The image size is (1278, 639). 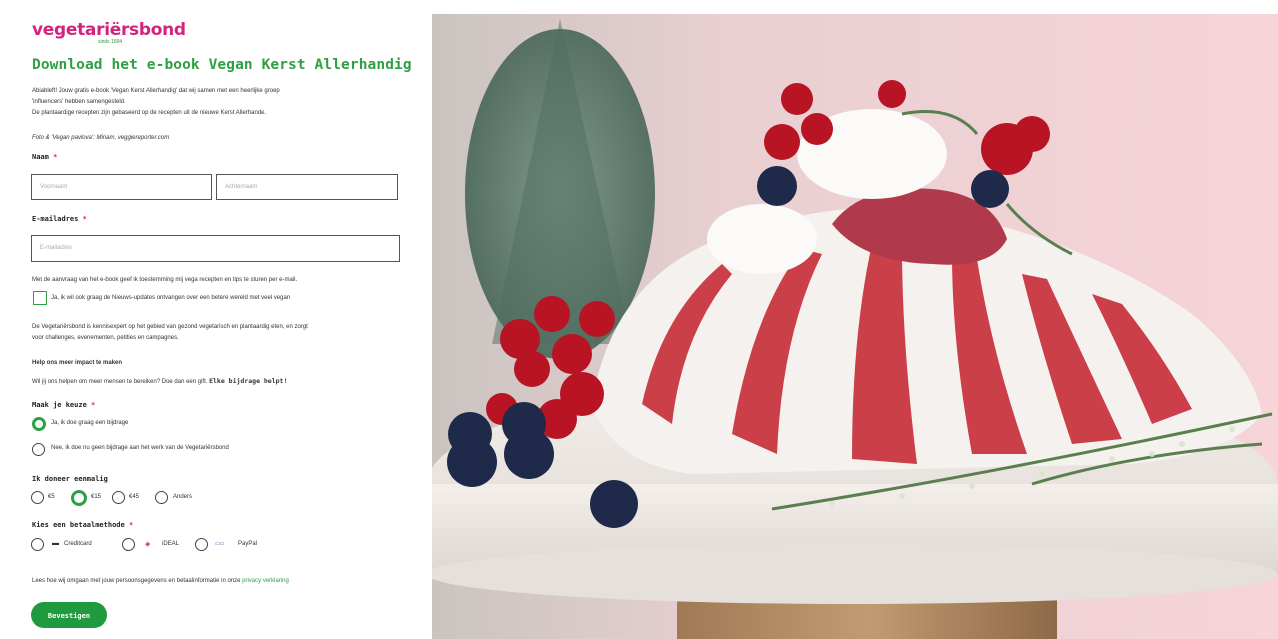 What do you see at coordinates (161, 497) in the screenshot?
I see `amount-other-radio` at bounding box center [161, 497].